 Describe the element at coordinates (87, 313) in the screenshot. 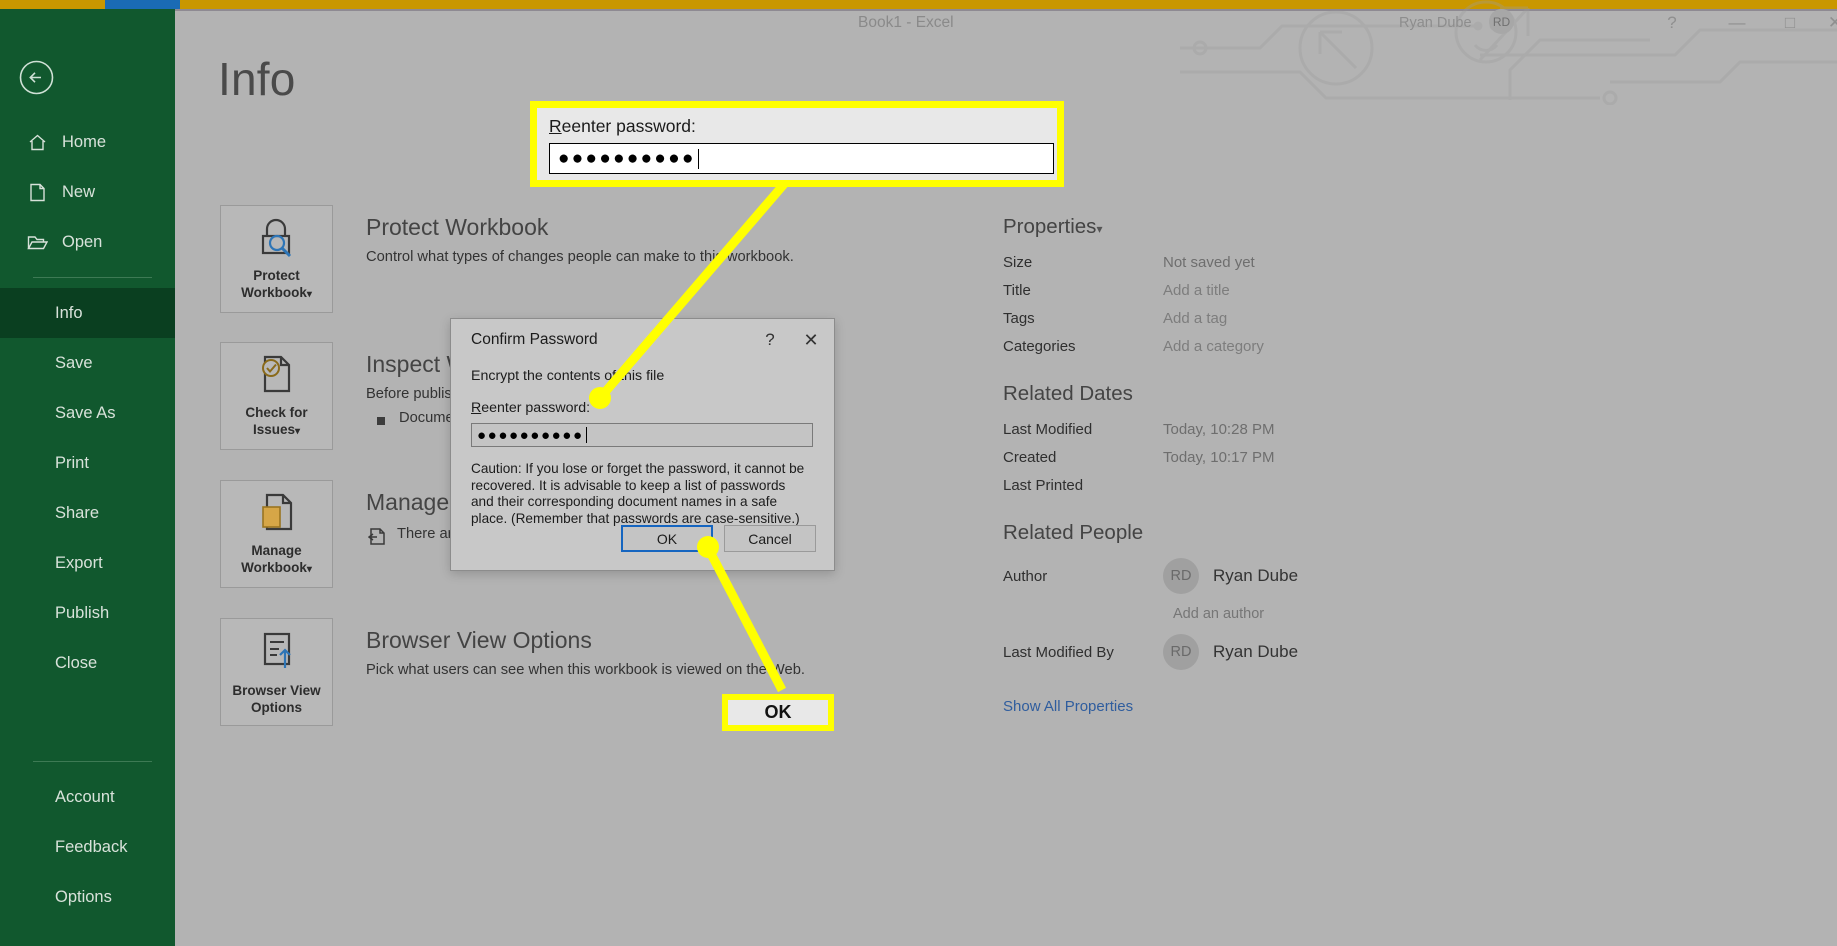

I see `sidebar-item-info: Info` at that location.